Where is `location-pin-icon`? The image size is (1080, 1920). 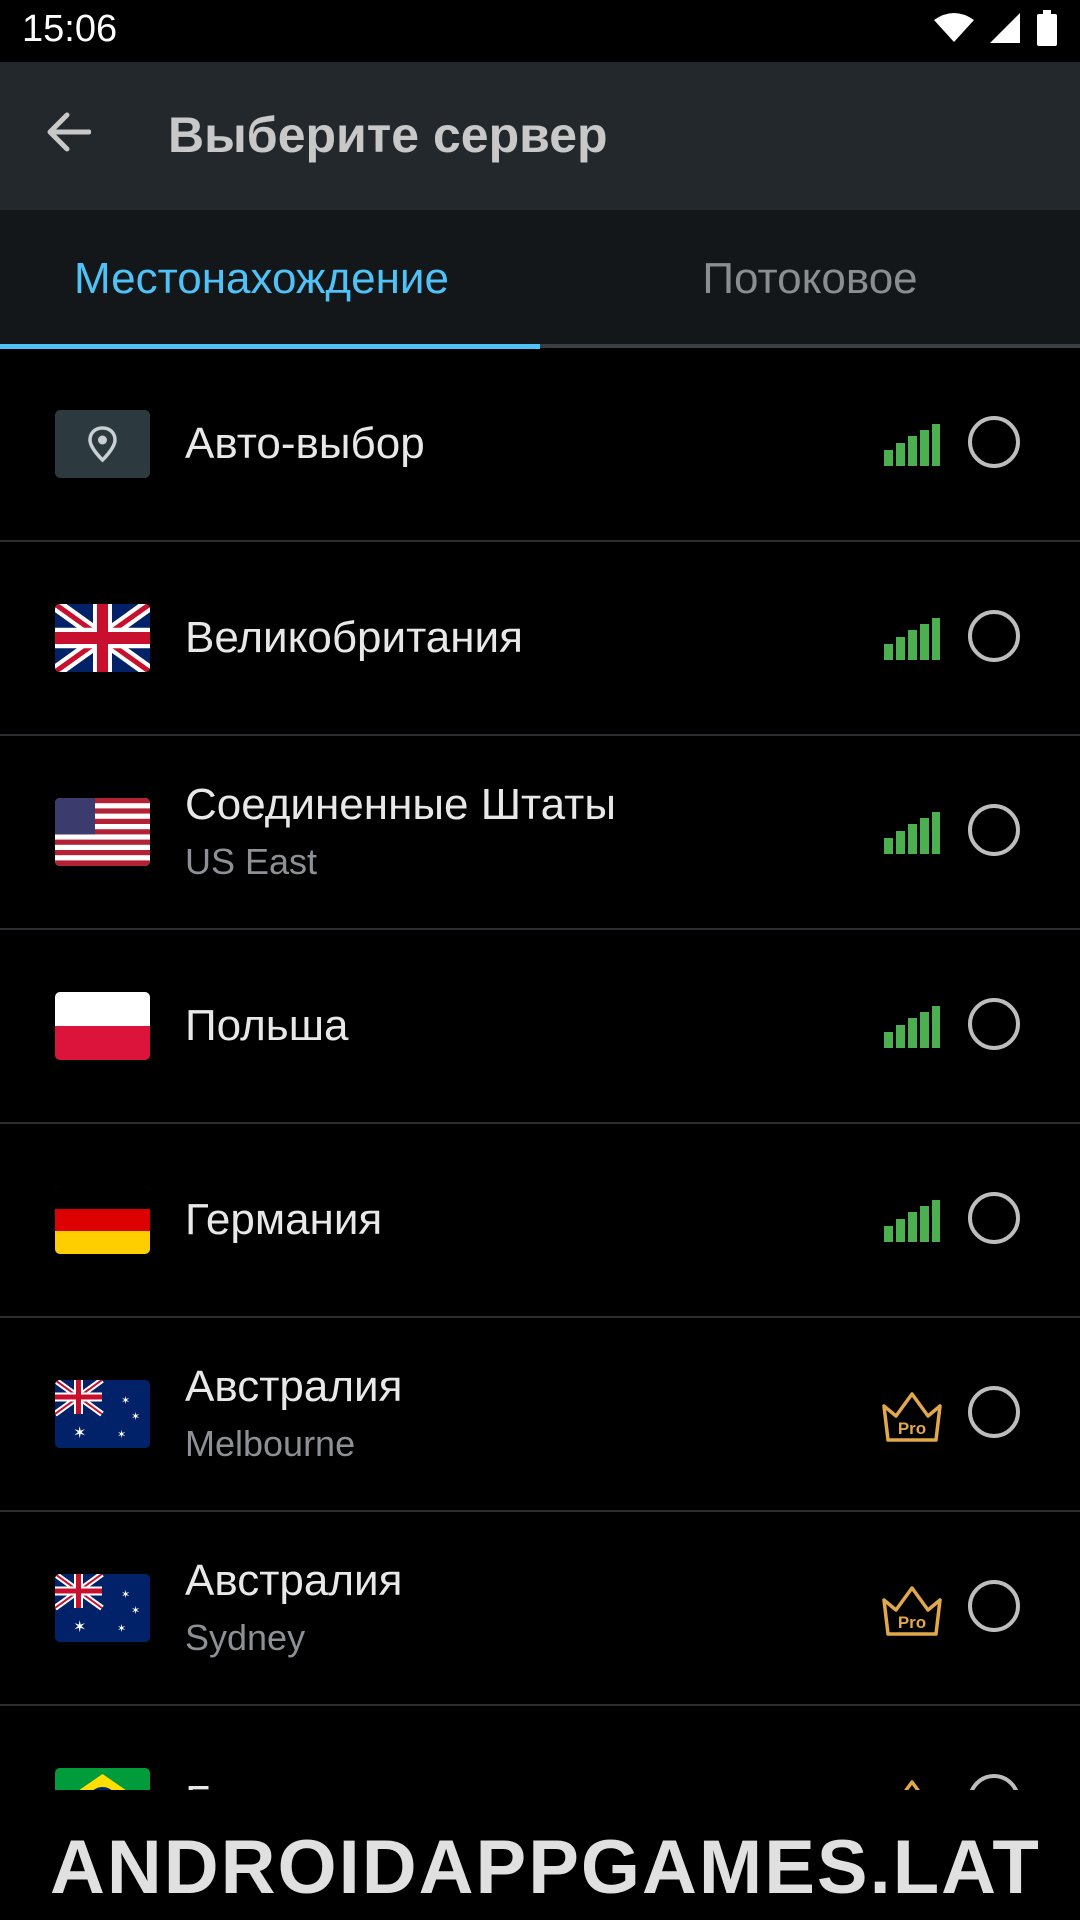 location-pin-icon is located at coordinates (102, 444).